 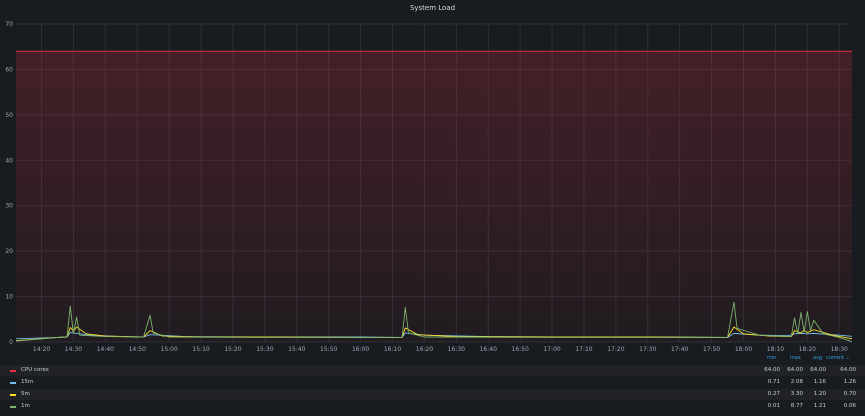 I want to click on x-tick-label: 17:00, so click(x=551, y=349).